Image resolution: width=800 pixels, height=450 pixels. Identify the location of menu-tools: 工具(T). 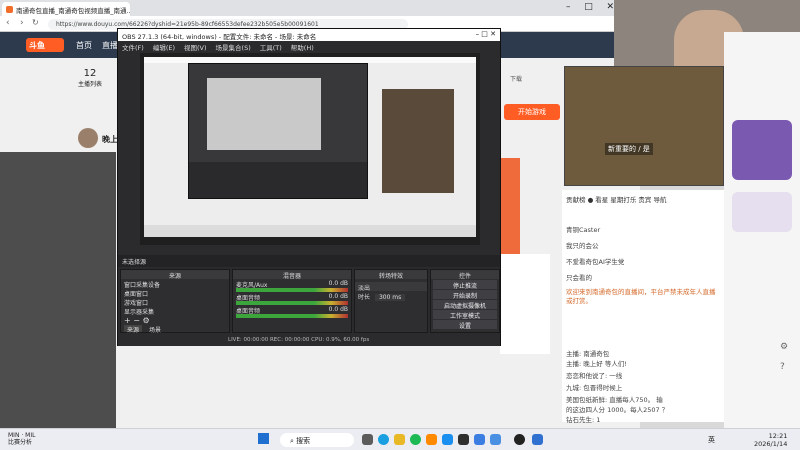
(271, 47).